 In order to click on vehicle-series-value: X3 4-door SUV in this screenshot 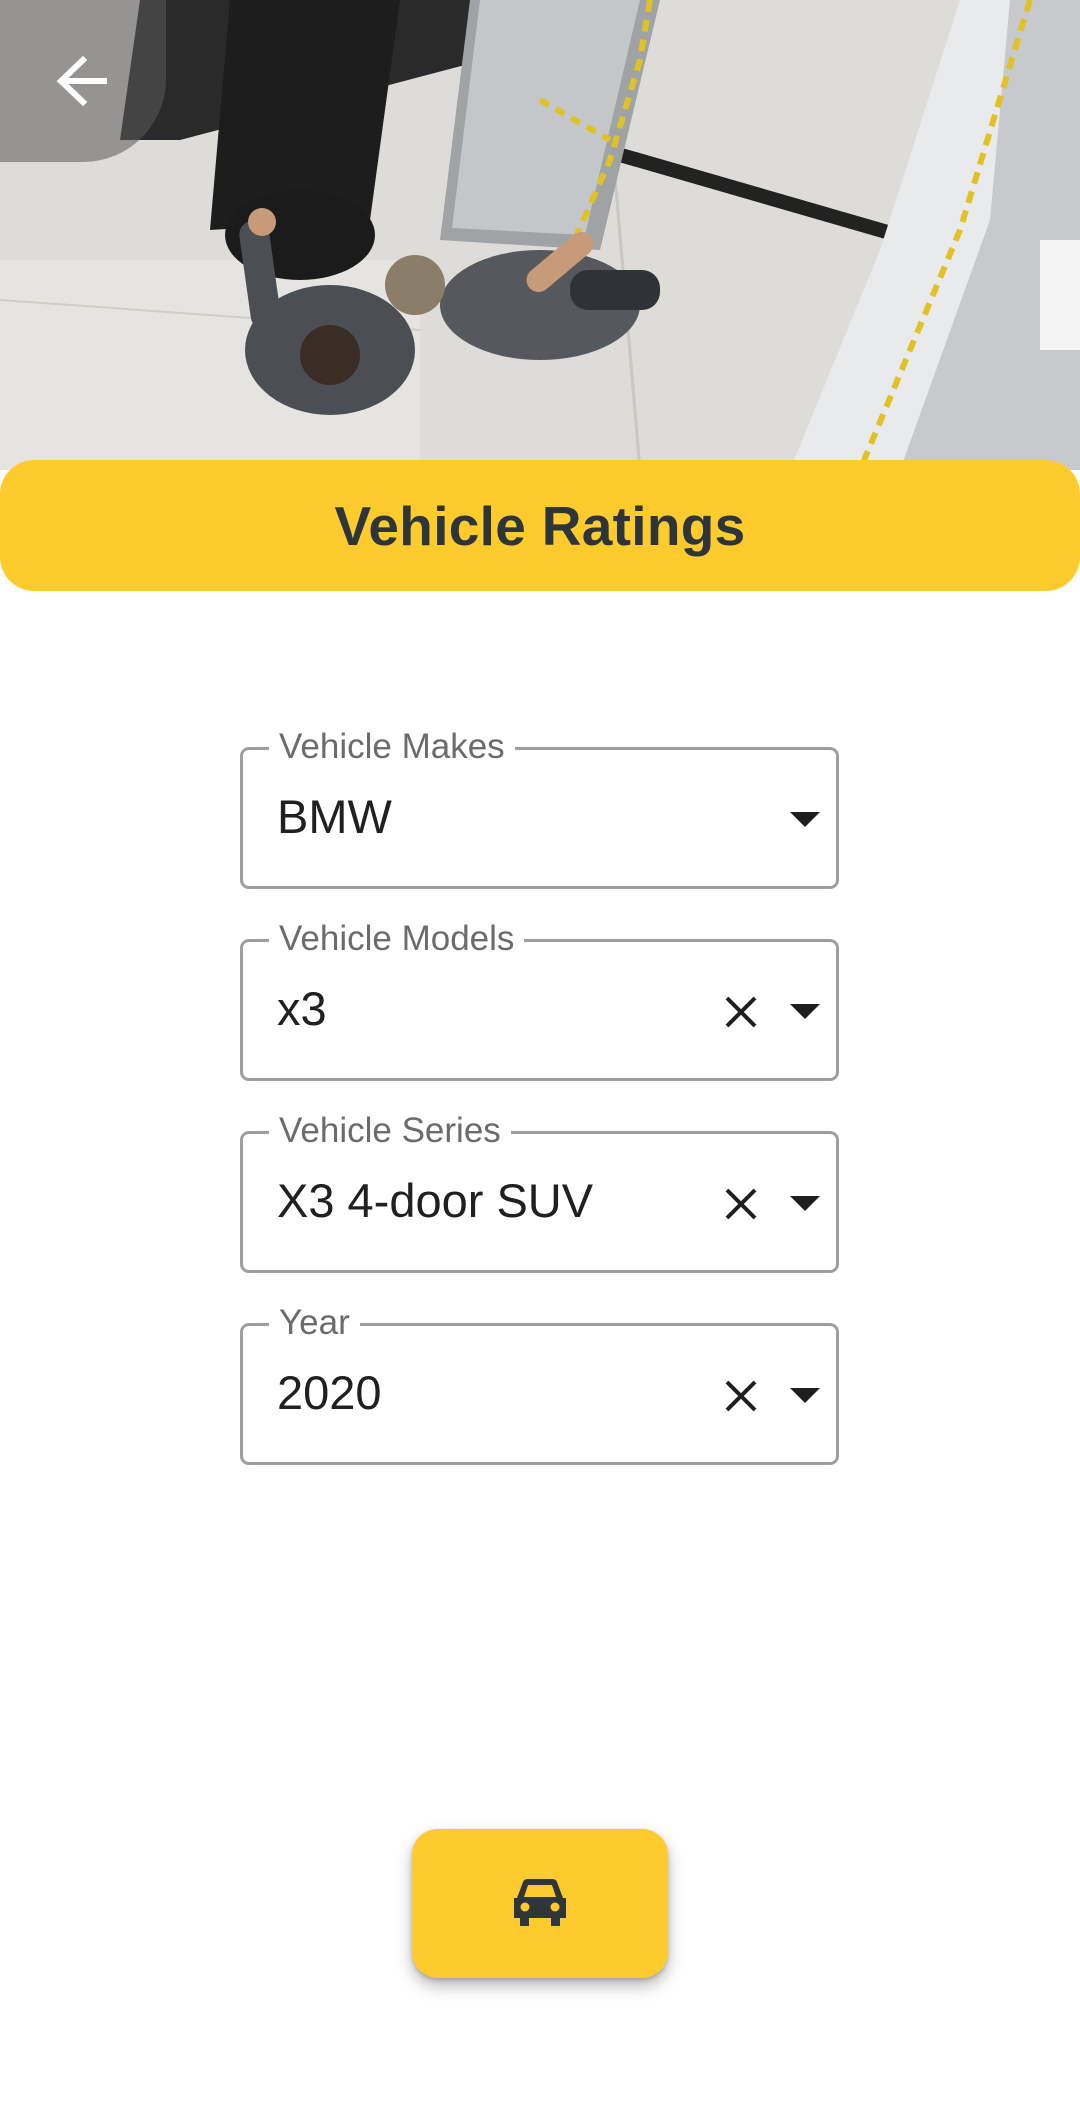, I will do `click(435, 1200)`.